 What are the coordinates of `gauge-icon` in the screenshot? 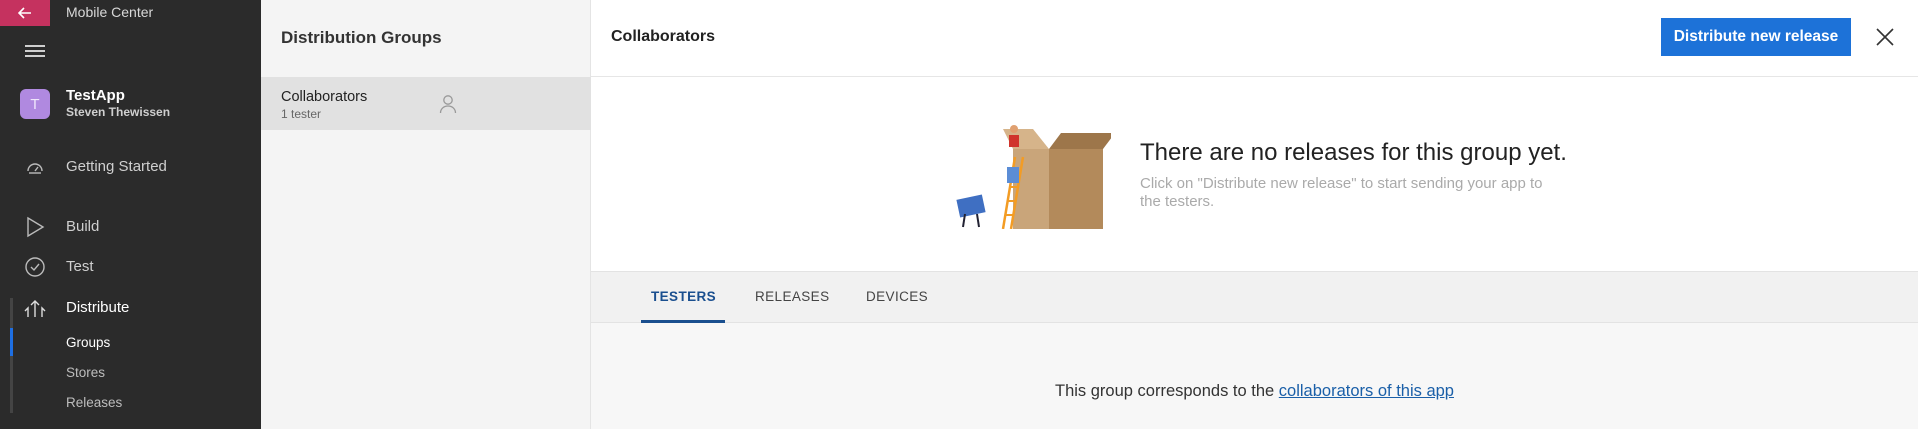 It's located at (35, 168).